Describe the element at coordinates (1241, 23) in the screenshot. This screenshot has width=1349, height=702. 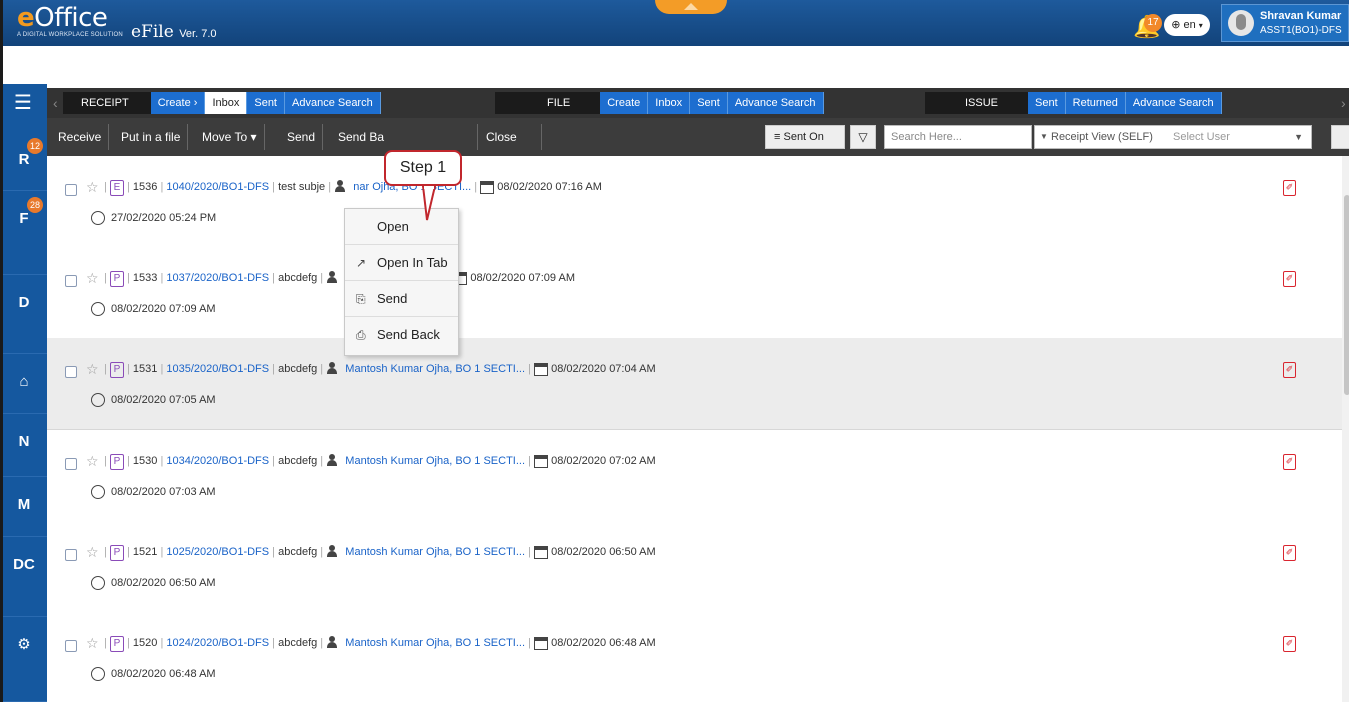
I see `avatar` at that location.